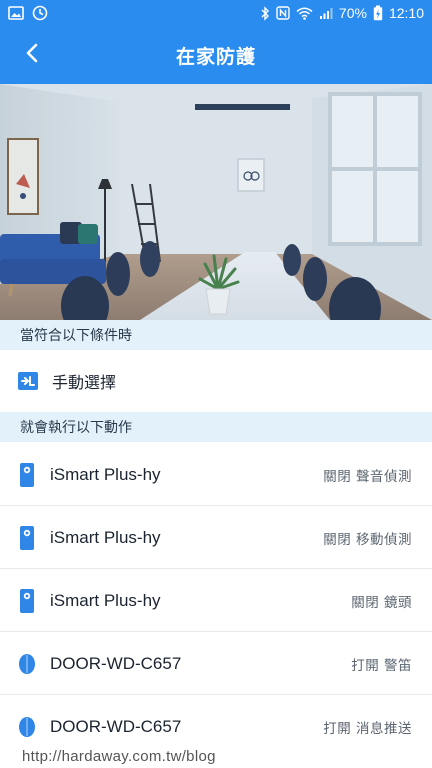 The image size is (432, 768). What do you see at coordinates (381, 602) in the screenshot?
I see `action-value: 關閉 鏡頭` at bounding box center [381, 602].